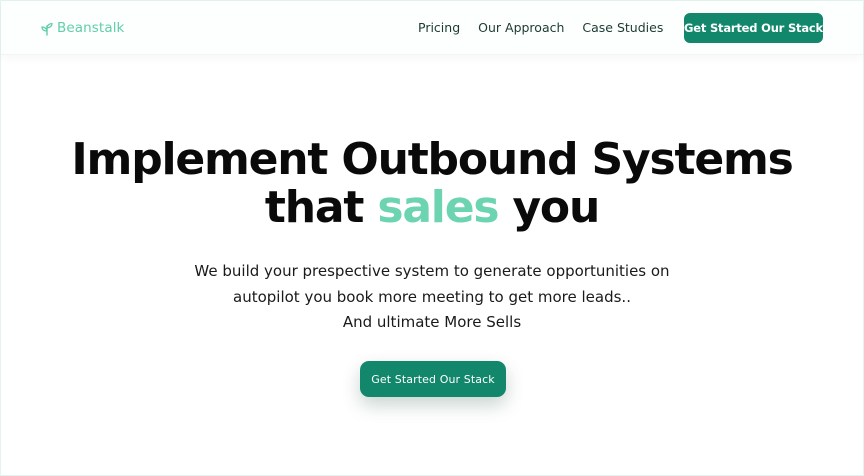 The width and height of the screenshot is (864, 476). Describe the element at coordinates (314, 207) in the screenshot. I see `hero-title-that: that` at that location.